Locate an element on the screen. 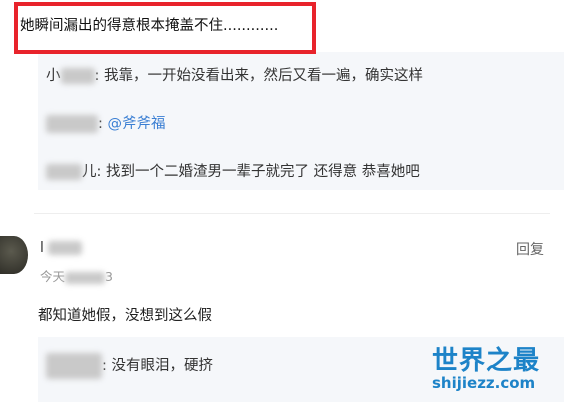 The width and height of the screenshot is (564, 402). reply-text: : 我靠，一开始没看出来，然后又看一遍，确实这样 is located at coordinates (259, 76).